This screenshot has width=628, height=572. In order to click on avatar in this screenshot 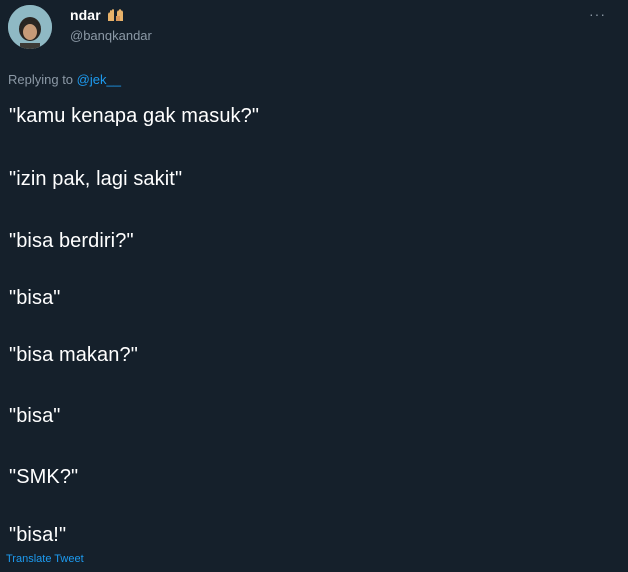, I will do `click(30, 27)`.